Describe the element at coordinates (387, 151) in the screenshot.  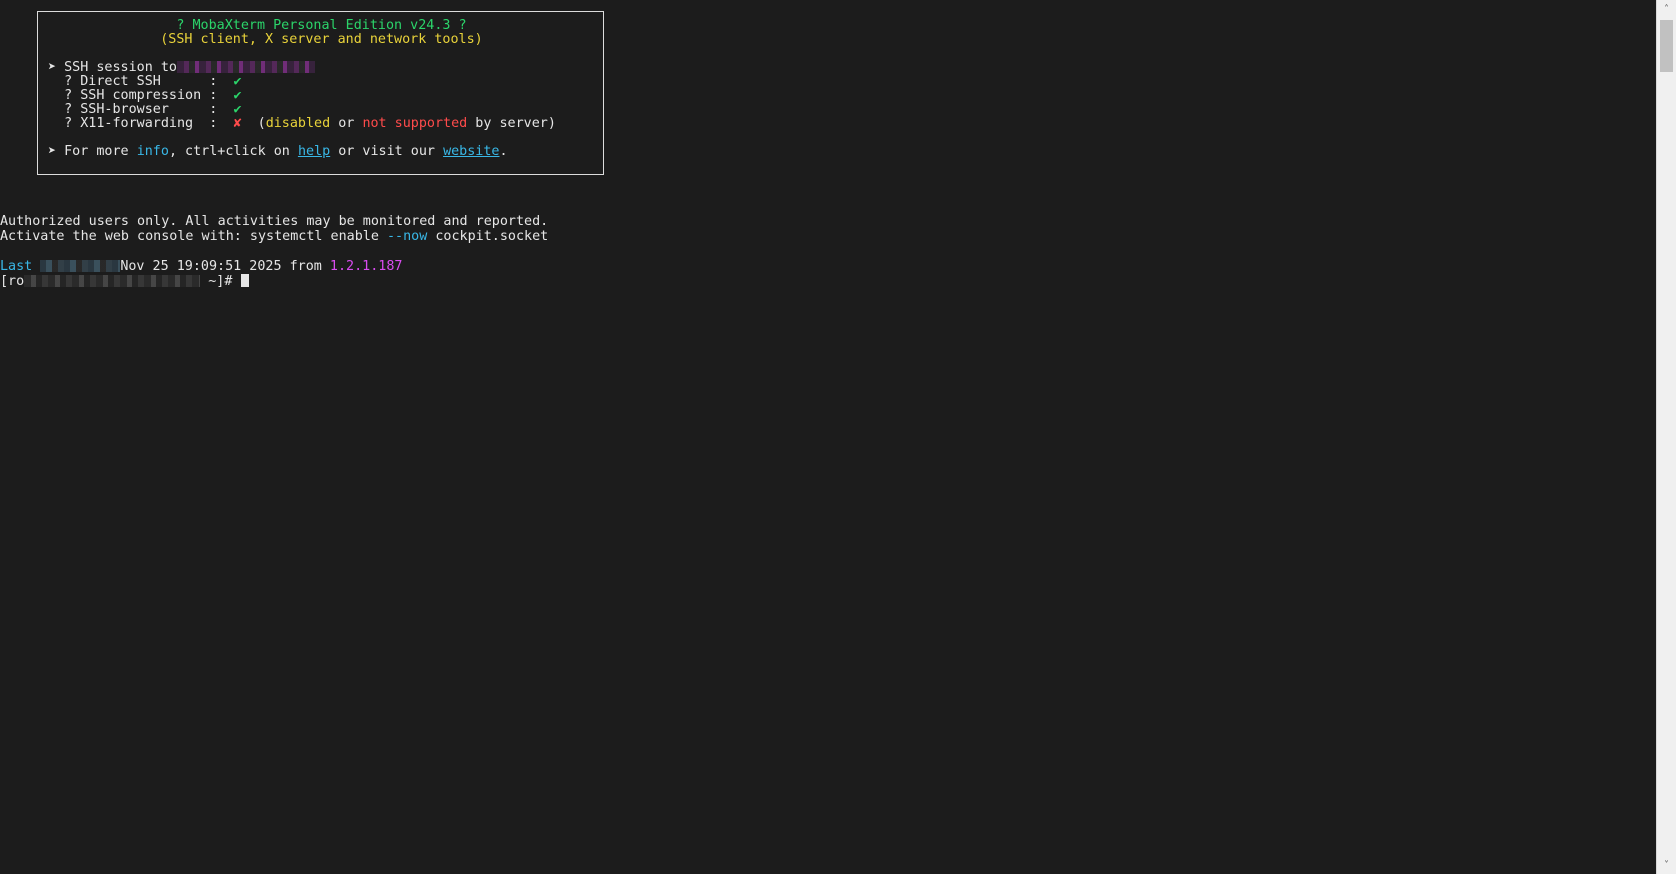
I see `info-mid2: or visit our` at that location.